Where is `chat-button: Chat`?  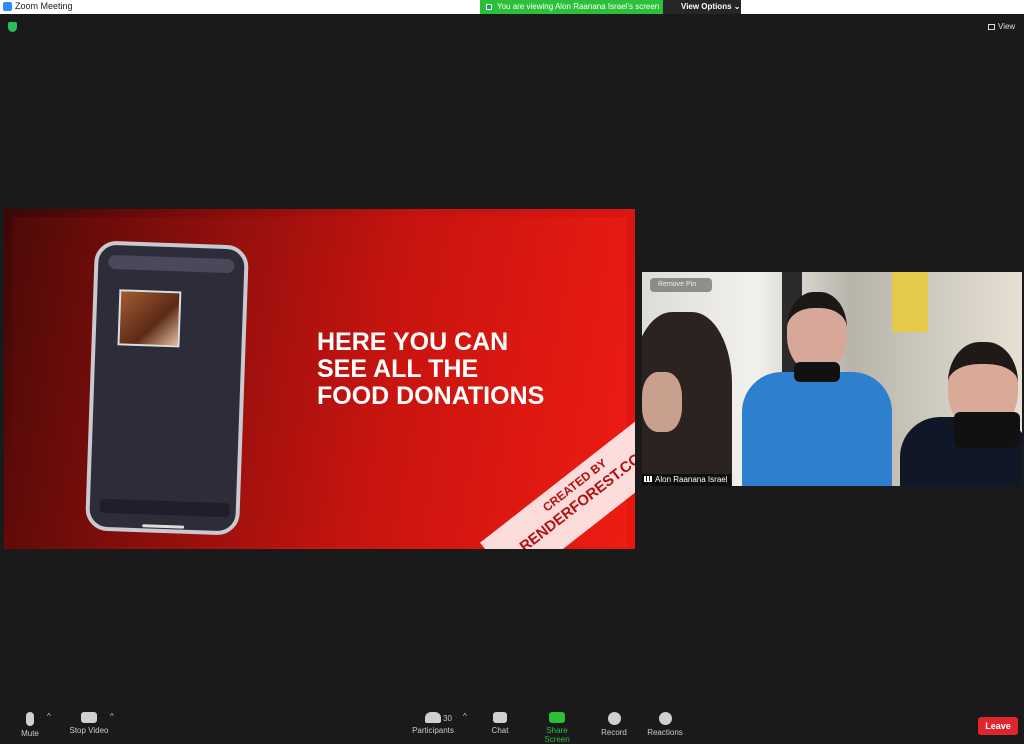
chat-button: Chat is located at coordinates (500, 723).